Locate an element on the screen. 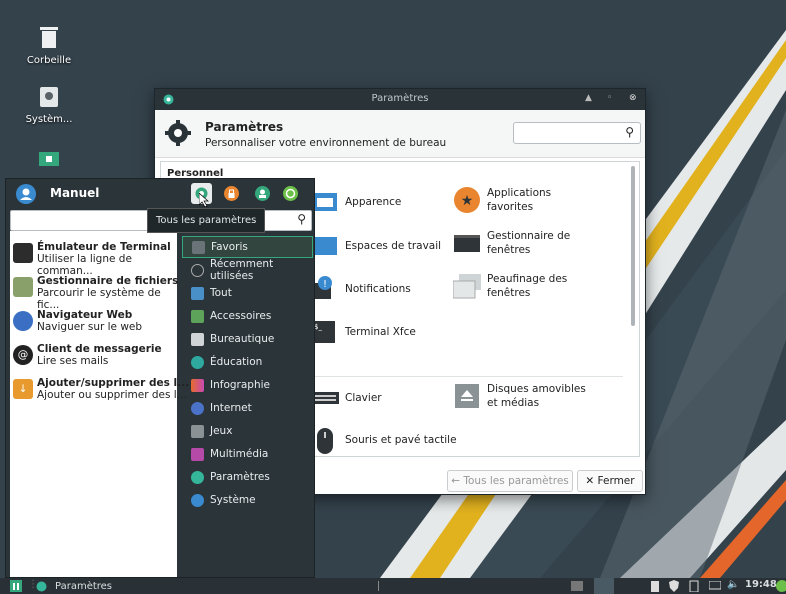  item-removable-drives: Disques amovibles et médias is located at coordinates (523, 396).